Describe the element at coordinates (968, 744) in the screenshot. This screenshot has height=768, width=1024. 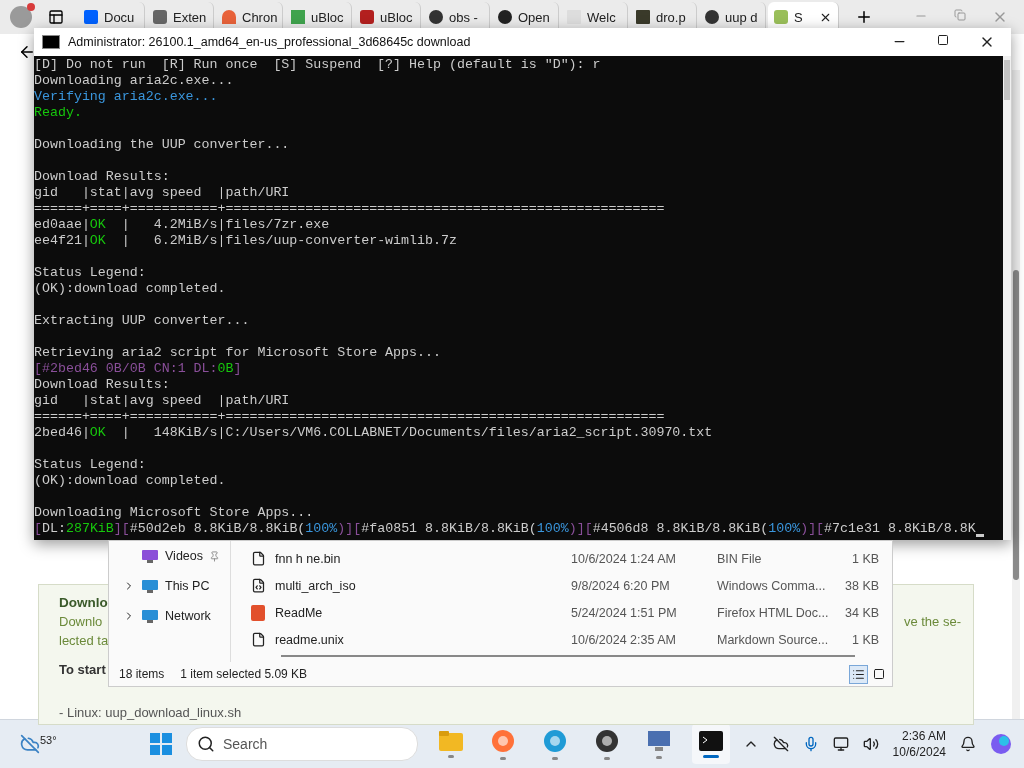
I see `notification-icon` at that location.